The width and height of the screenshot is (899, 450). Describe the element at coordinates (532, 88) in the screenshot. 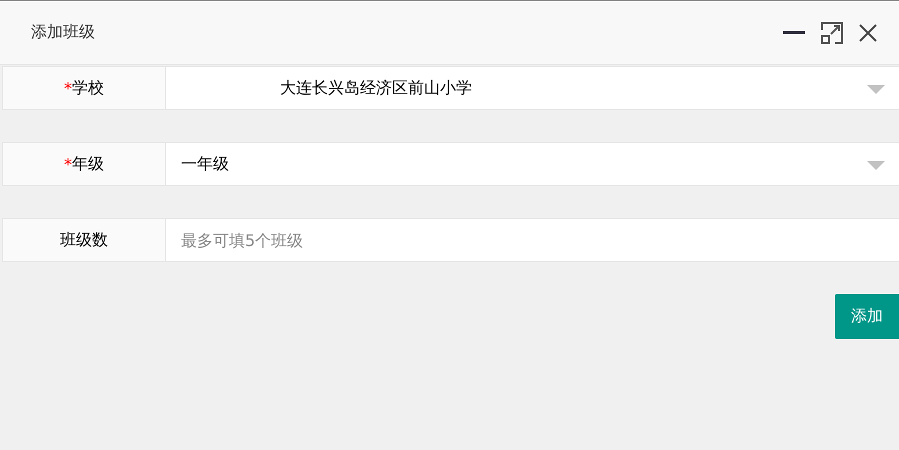

I see `select-field: 大连长兴岛经济区前山小学` at that location.